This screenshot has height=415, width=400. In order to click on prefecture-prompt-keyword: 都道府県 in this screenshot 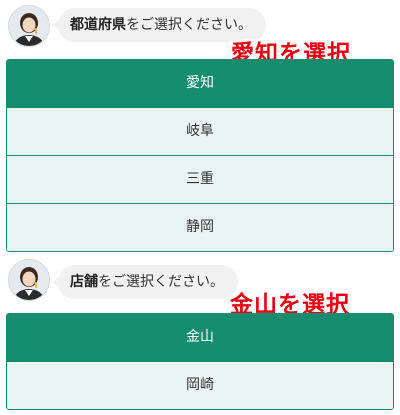, I will do `click(98, 25)`.